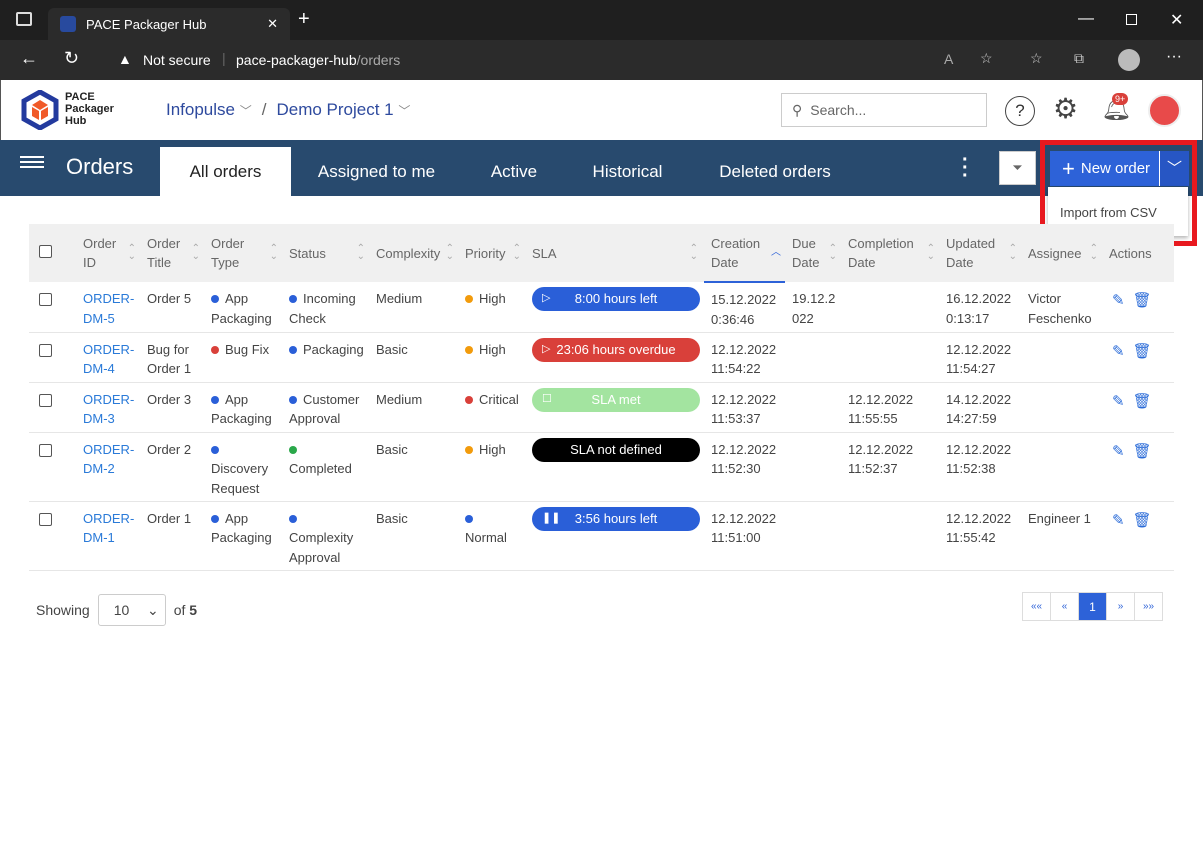 The width and height of the screenshot is (1203, 845). What do you see at coordinates (1020, 111) in the screenshot?
I see `help-icon: ?` at bounding box center [1020, 111].